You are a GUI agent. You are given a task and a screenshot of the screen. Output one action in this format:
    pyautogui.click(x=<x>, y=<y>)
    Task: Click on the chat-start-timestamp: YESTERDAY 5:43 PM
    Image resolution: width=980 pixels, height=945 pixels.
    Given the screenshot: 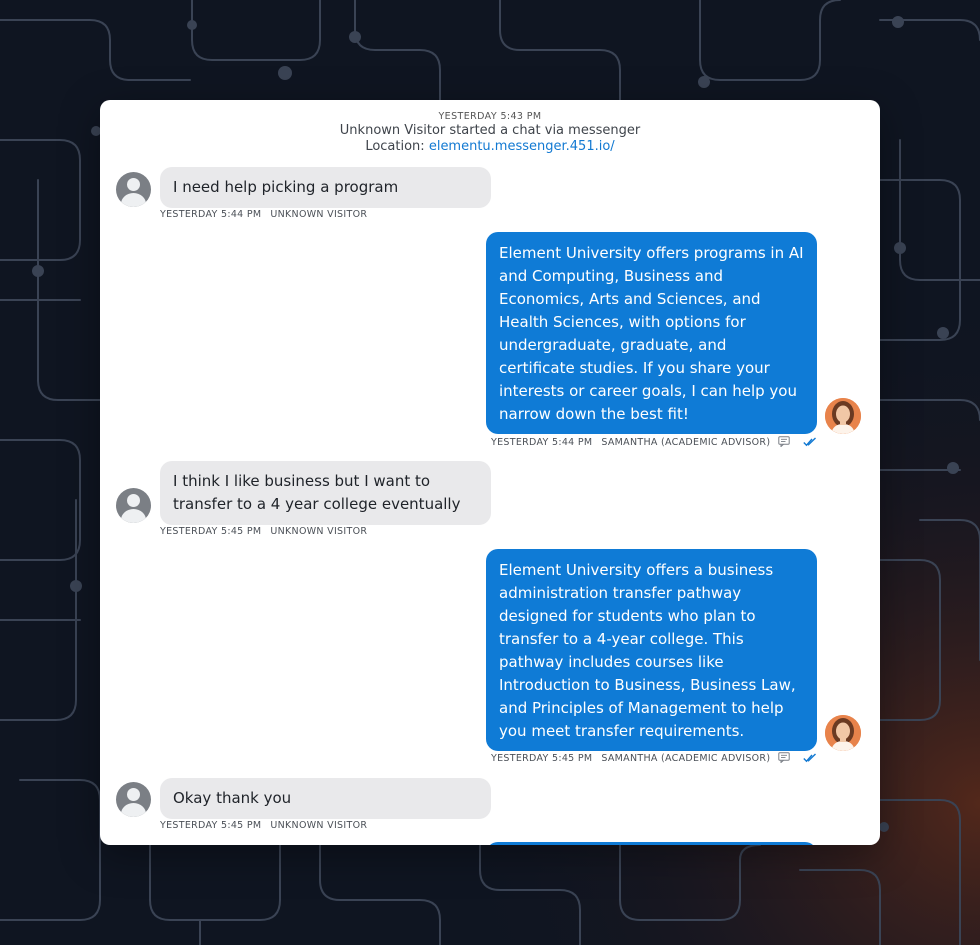 What is the action you would take?
    pyautogui.click(x=490, y=116)
    